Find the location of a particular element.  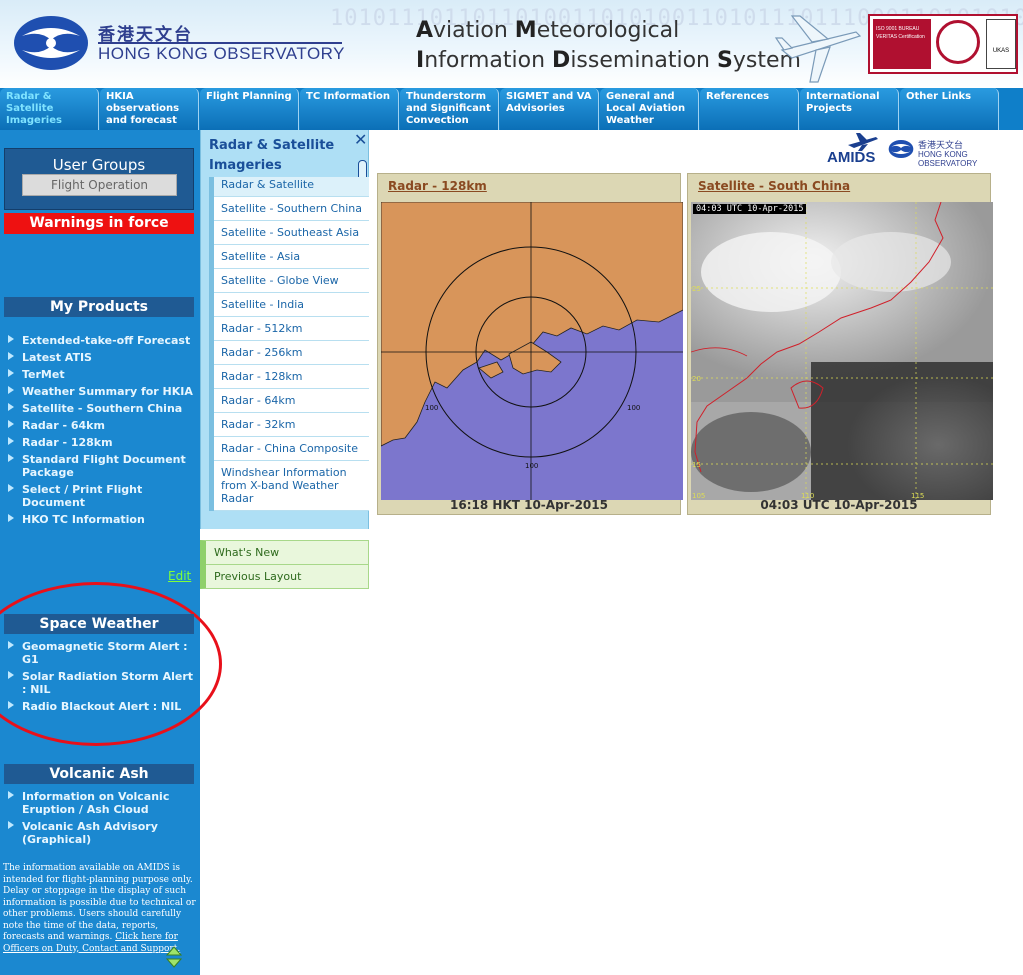

tab-sigmet-va: SIGMET and VA Advisories is located at coordinates (549, 109).